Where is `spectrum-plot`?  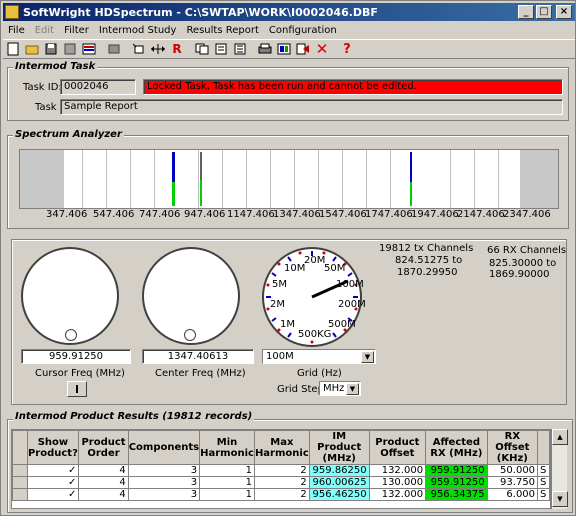 spectrum-plot is located at coordinates (289, 179).